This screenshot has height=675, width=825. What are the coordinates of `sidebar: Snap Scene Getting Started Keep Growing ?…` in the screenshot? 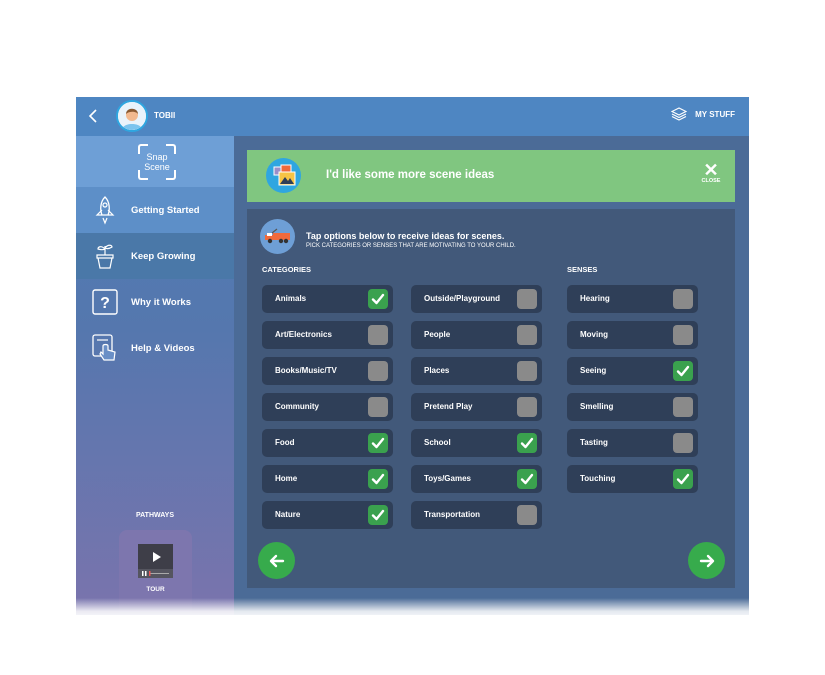 It's located at (155, 375).